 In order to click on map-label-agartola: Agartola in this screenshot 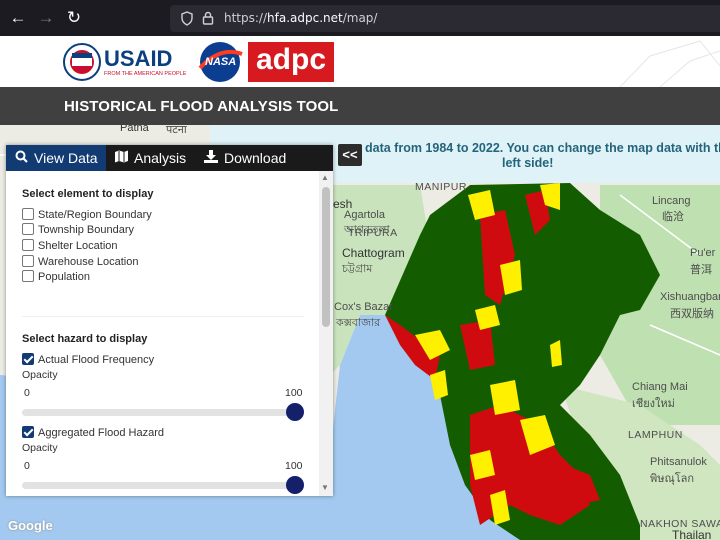, I will do `click(364, 215)`.